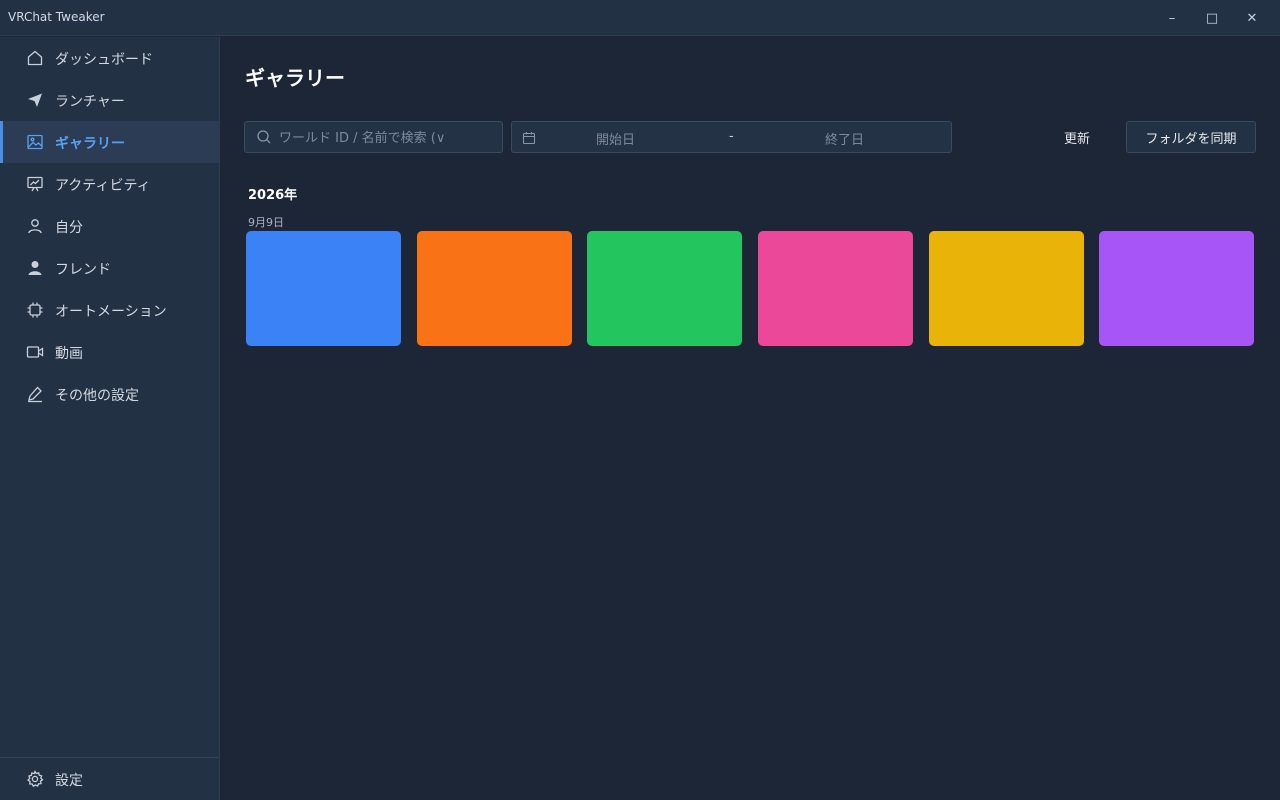  I want to click on sidebar-item-gallery: ギャラリー, so click(109, 142).